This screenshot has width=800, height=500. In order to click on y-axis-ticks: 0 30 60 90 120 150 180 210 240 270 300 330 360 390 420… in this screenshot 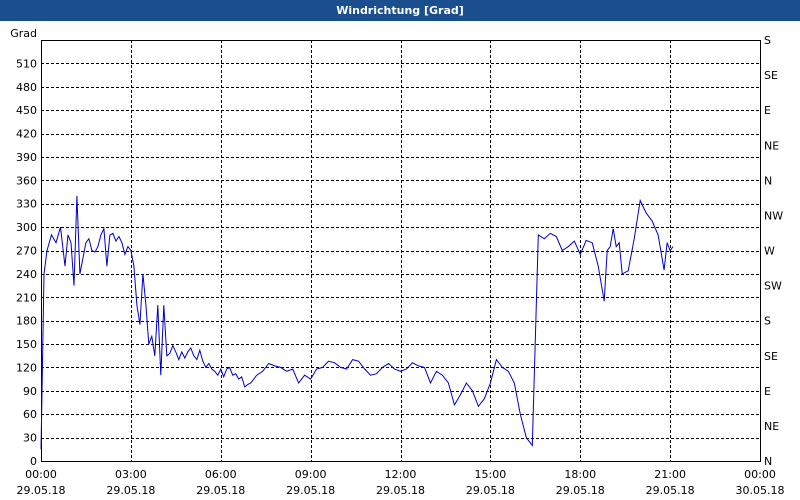, I will do `click(26, 262)`.